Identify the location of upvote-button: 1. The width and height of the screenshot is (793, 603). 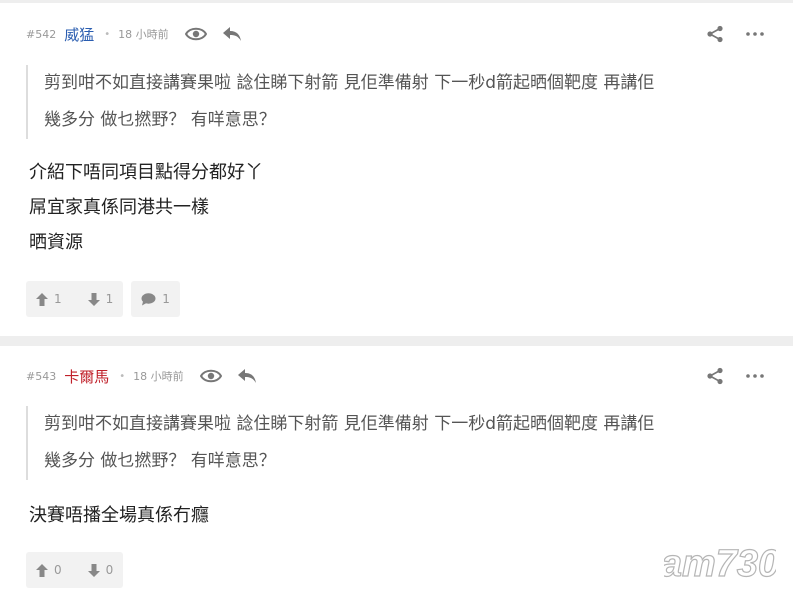
(49, 299).